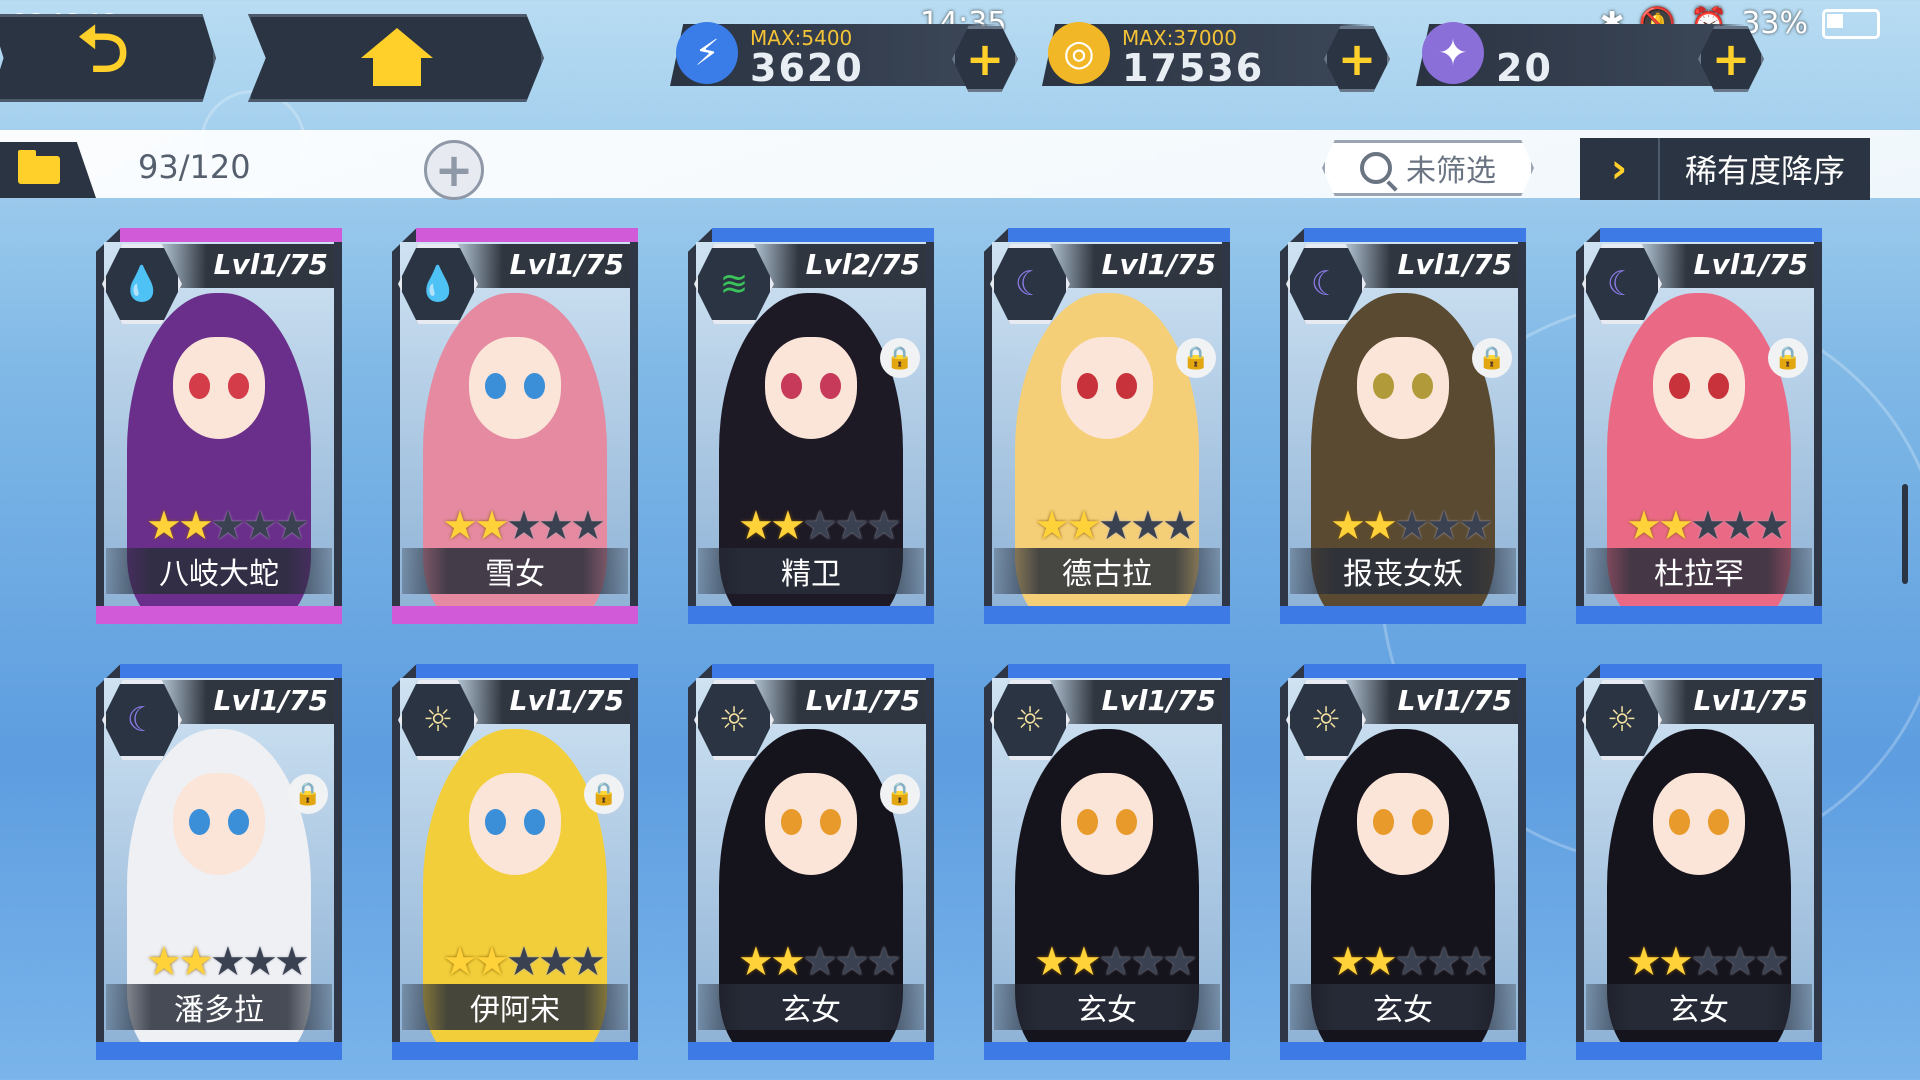 Image resolution: width=1920 pixels, height=1080 pixels. What do you see at coordinates (1428, 168) in the screenshot?
I see `filter-button: 未筛选` at bounding box center [1428, 168].